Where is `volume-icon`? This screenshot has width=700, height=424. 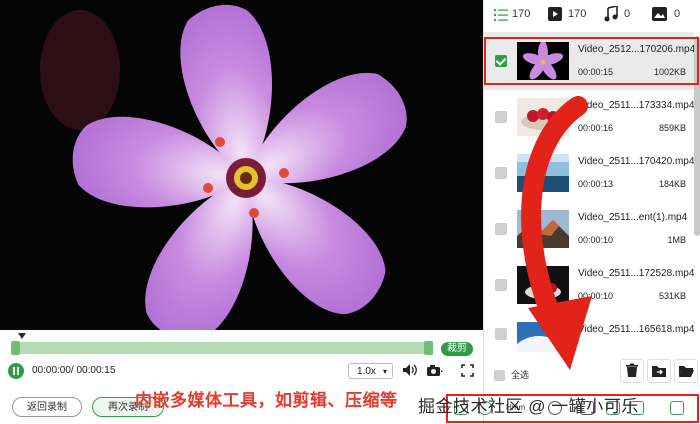
volume-icon is located at coordinates (410, 371).